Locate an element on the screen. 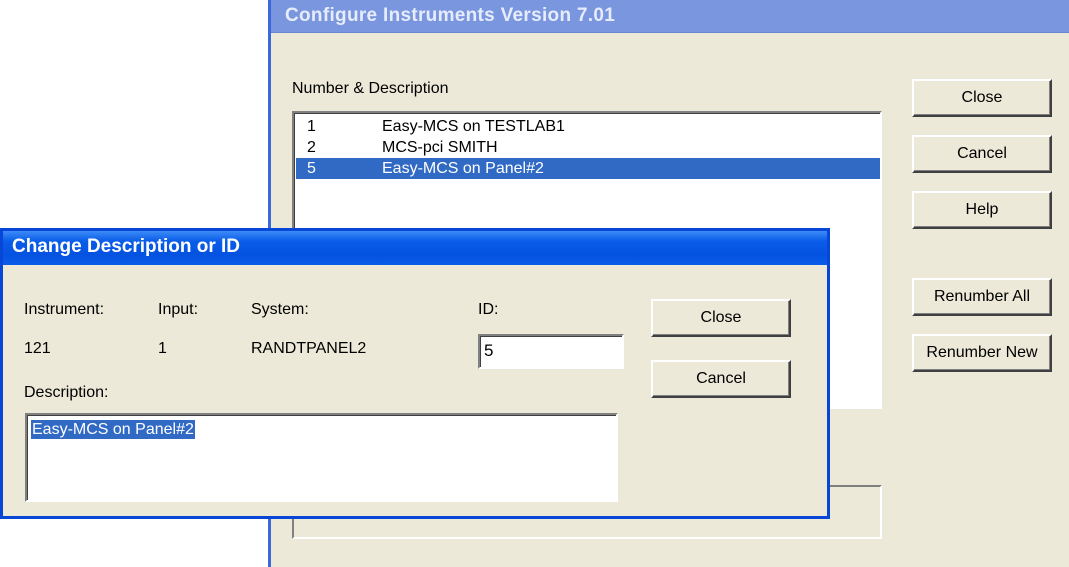 Image resolution: width=1069 pixels, height=567 pixels. dialog-title: Change Description or ID is located at coordinates (126, 246).